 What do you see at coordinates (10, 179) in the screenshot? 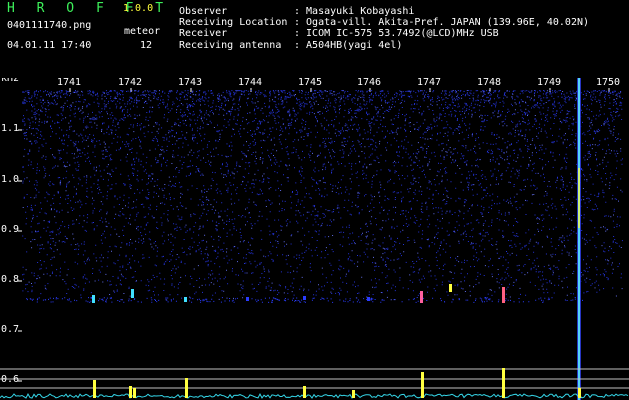
I see `freq-tick-label: 1.0` at bounding box center [10, 179].